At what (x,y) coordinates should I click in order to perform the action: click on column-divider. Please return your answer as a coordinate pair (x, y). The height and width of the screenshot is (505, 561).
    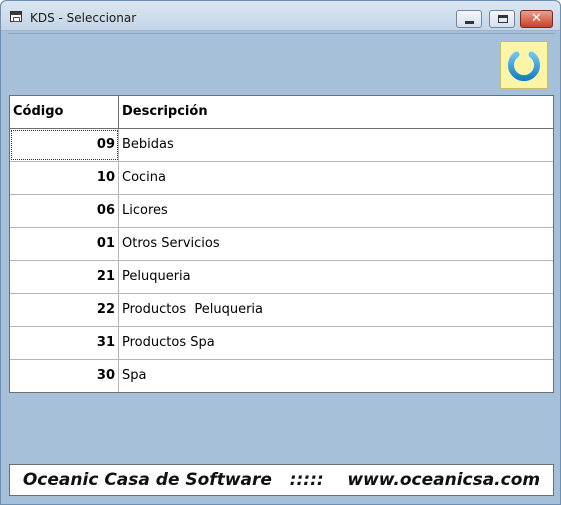
    Looking at the image, I should click on (118, 112).